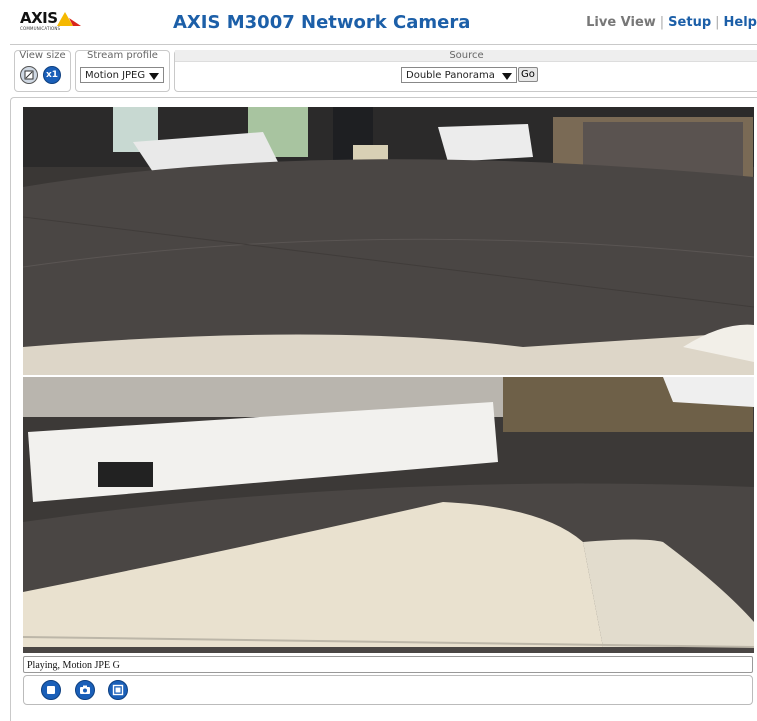 This screenshot has width=757, height=721. What do you see at coordinates (466, 56) in the screenshot?
I see `source-label: Source` at bounding box center [466, 56].